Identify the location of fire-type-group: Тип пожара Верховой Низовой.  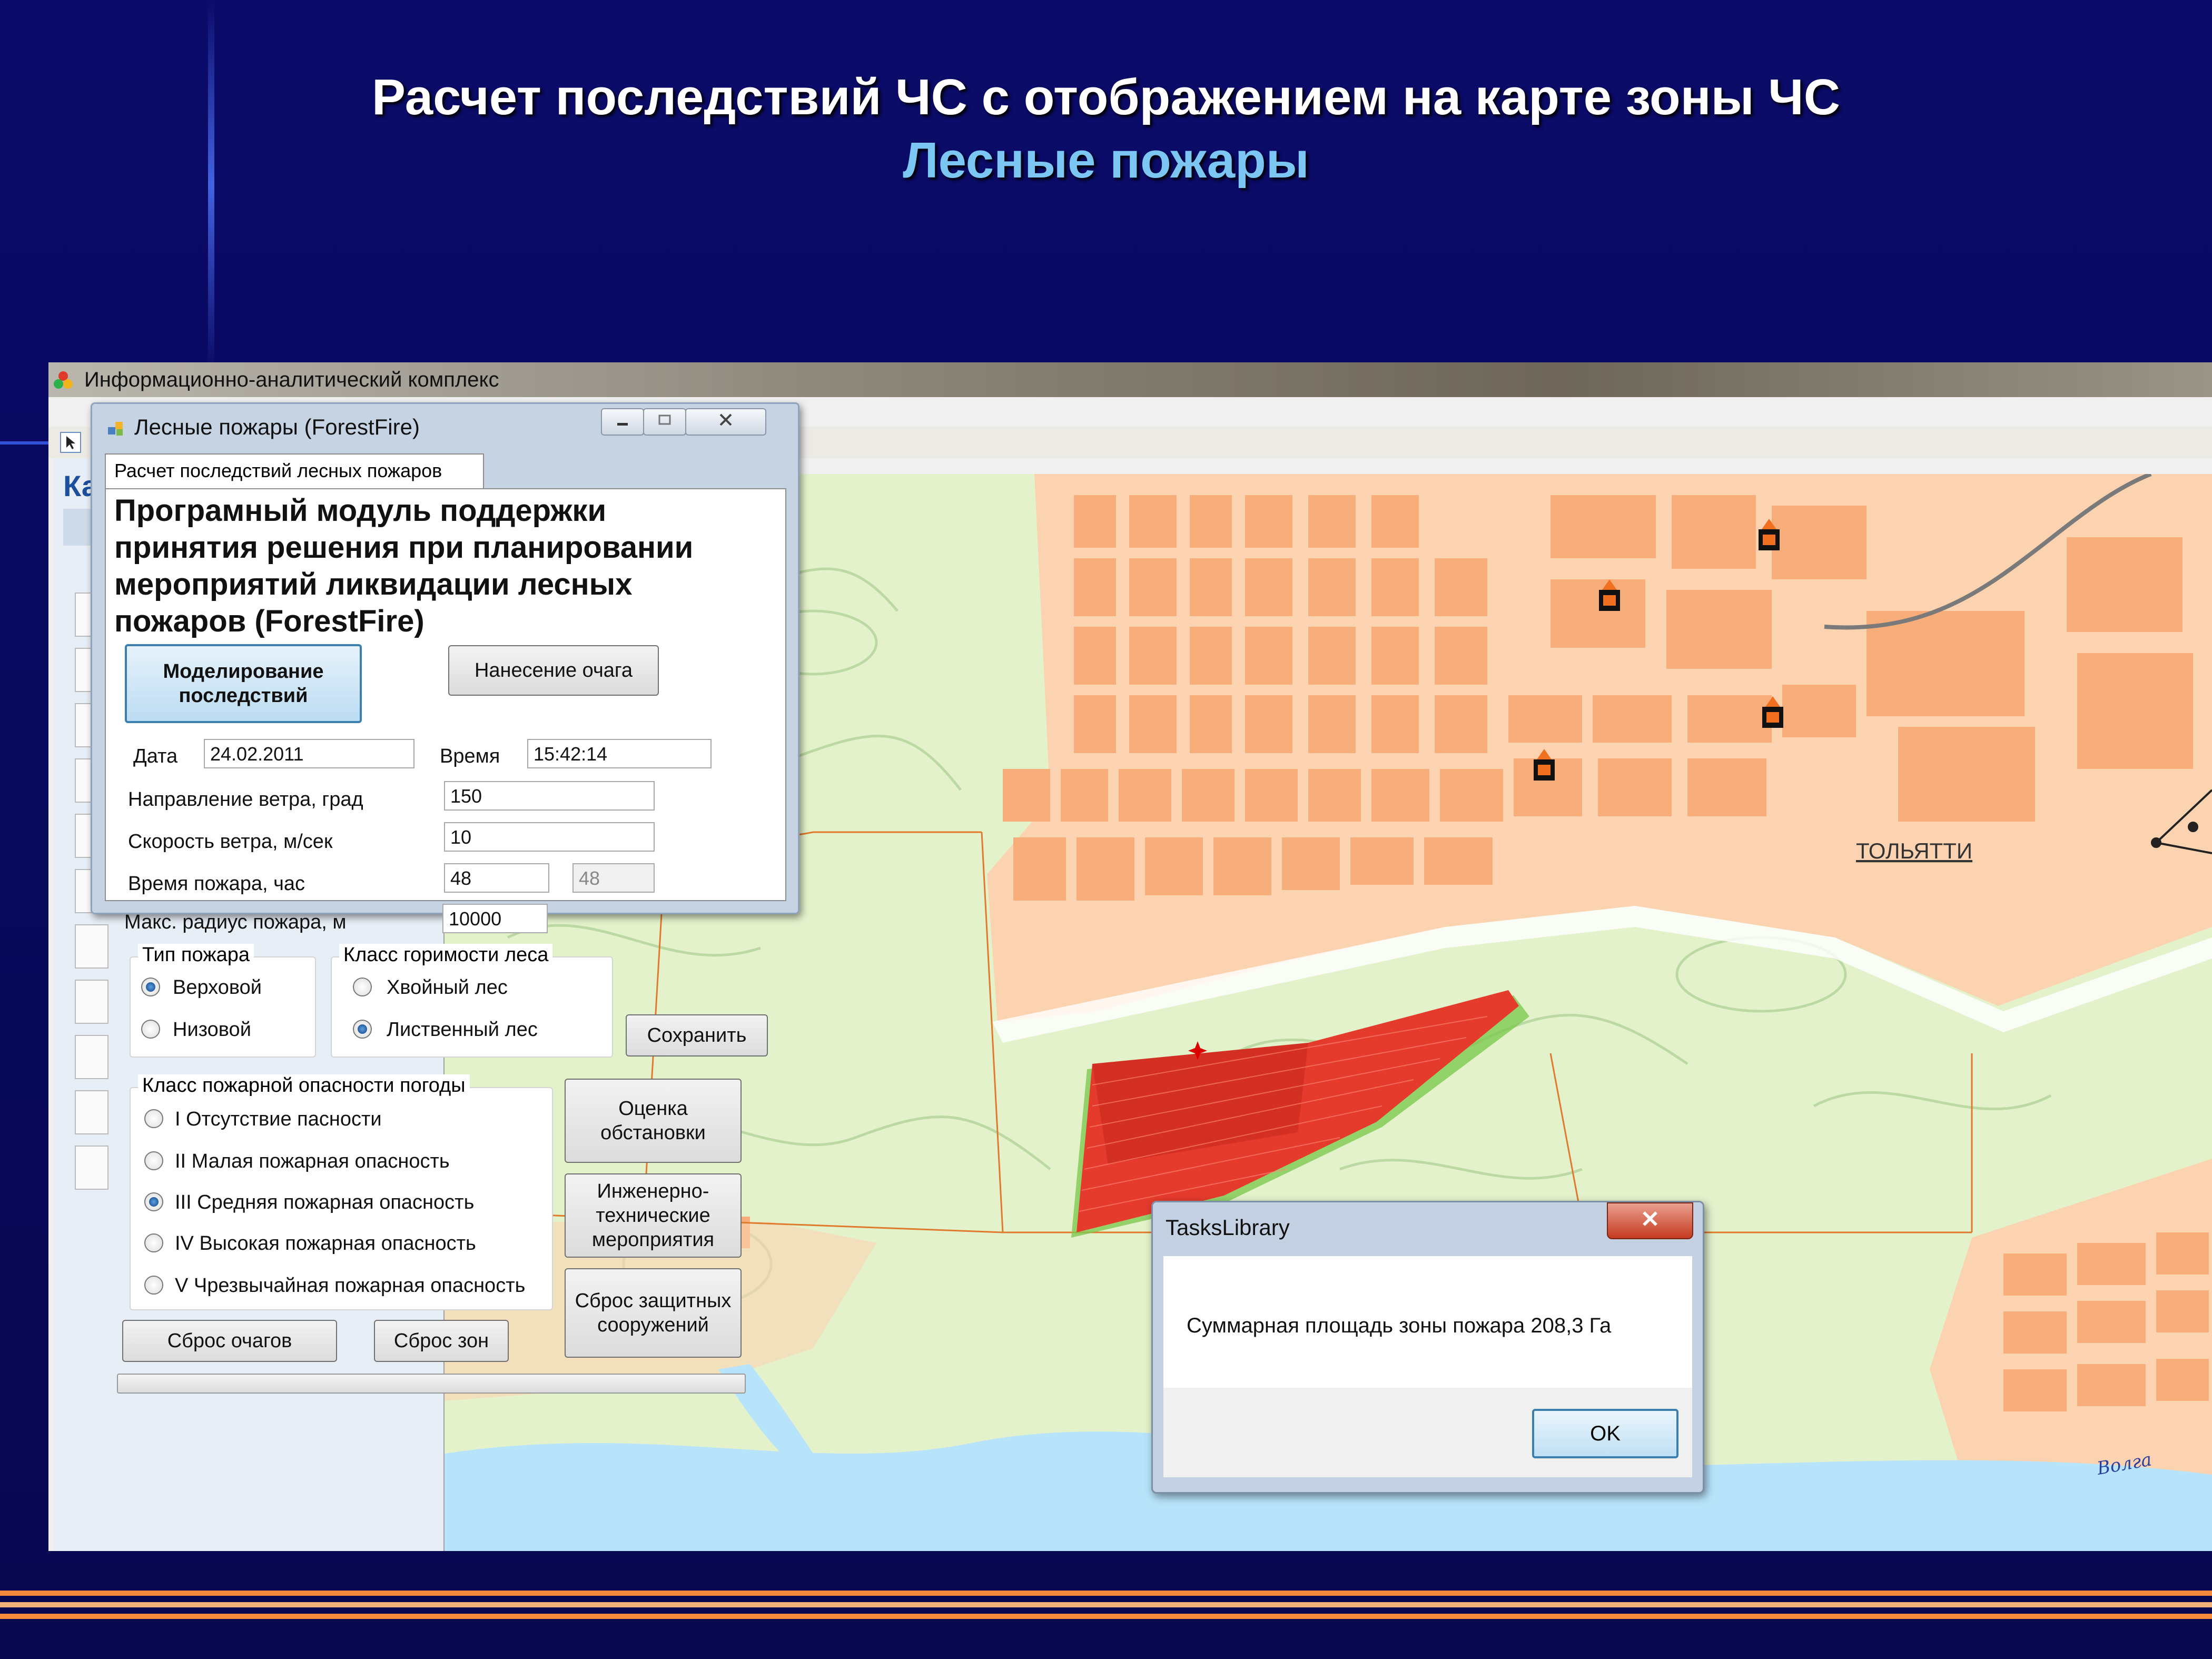
(223, 1001).